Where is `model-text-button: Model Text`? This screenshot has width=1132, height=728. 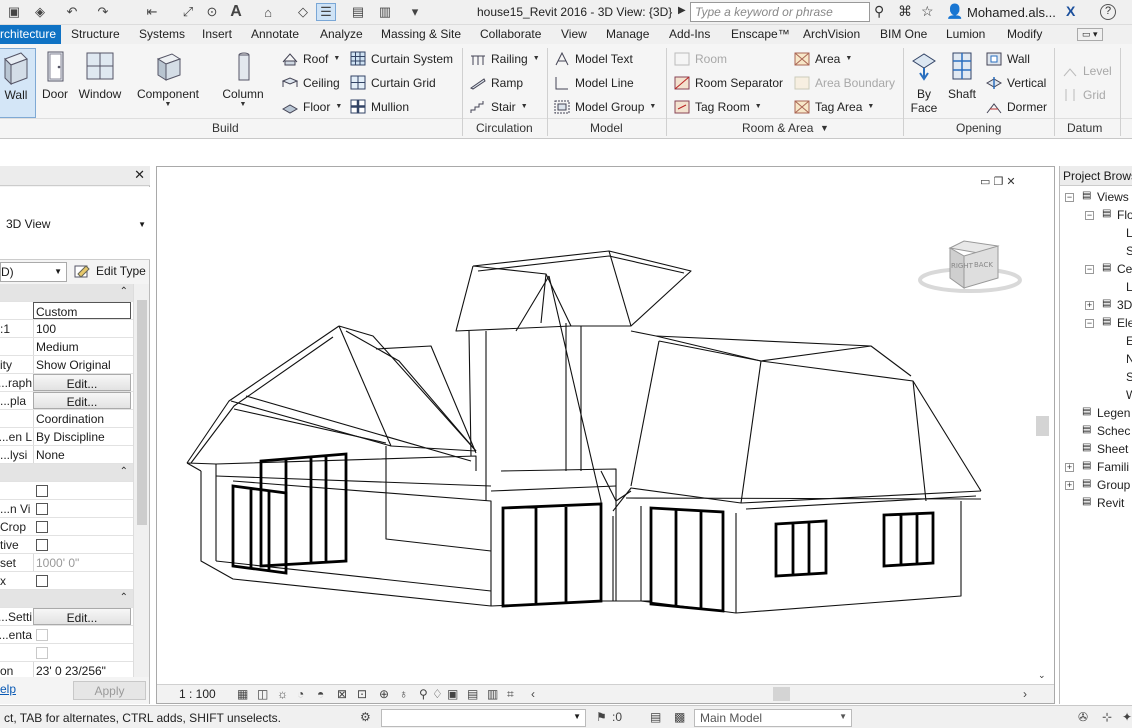 model-text-button: Model Text is located at coordinates (593, 58).